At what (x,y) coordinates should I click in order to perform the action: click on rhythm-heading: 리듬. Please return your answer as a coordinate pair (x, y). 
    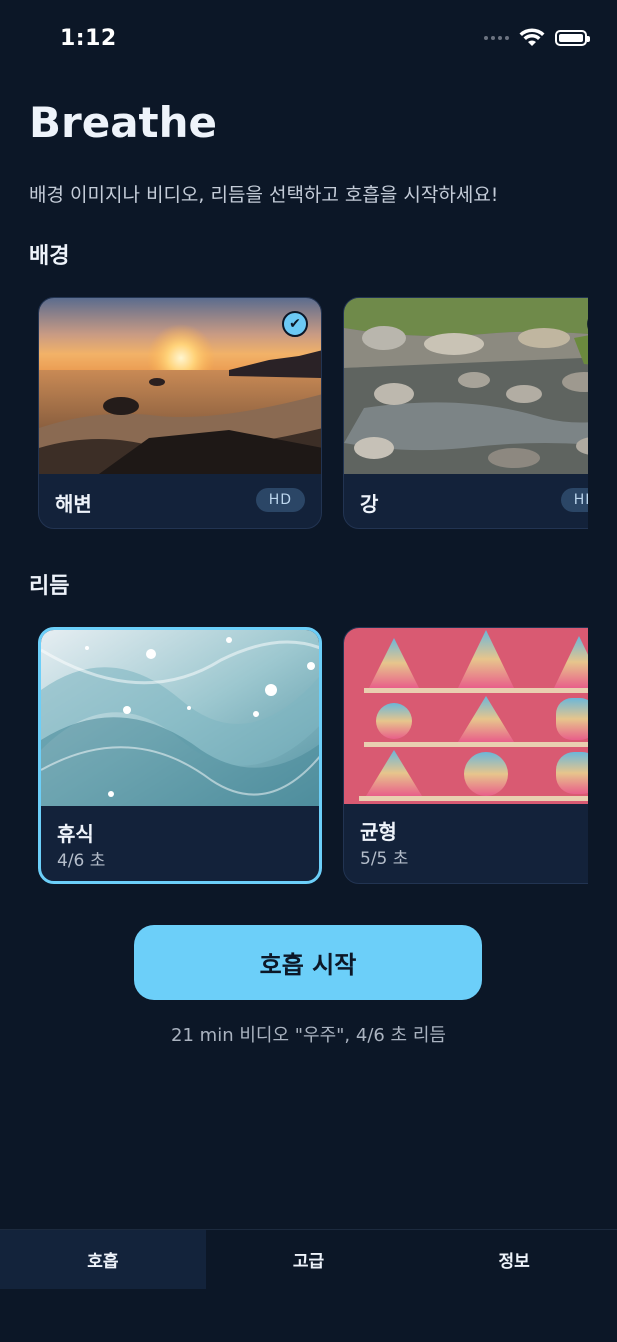
    Looking at the image, I should click on (49, 586).